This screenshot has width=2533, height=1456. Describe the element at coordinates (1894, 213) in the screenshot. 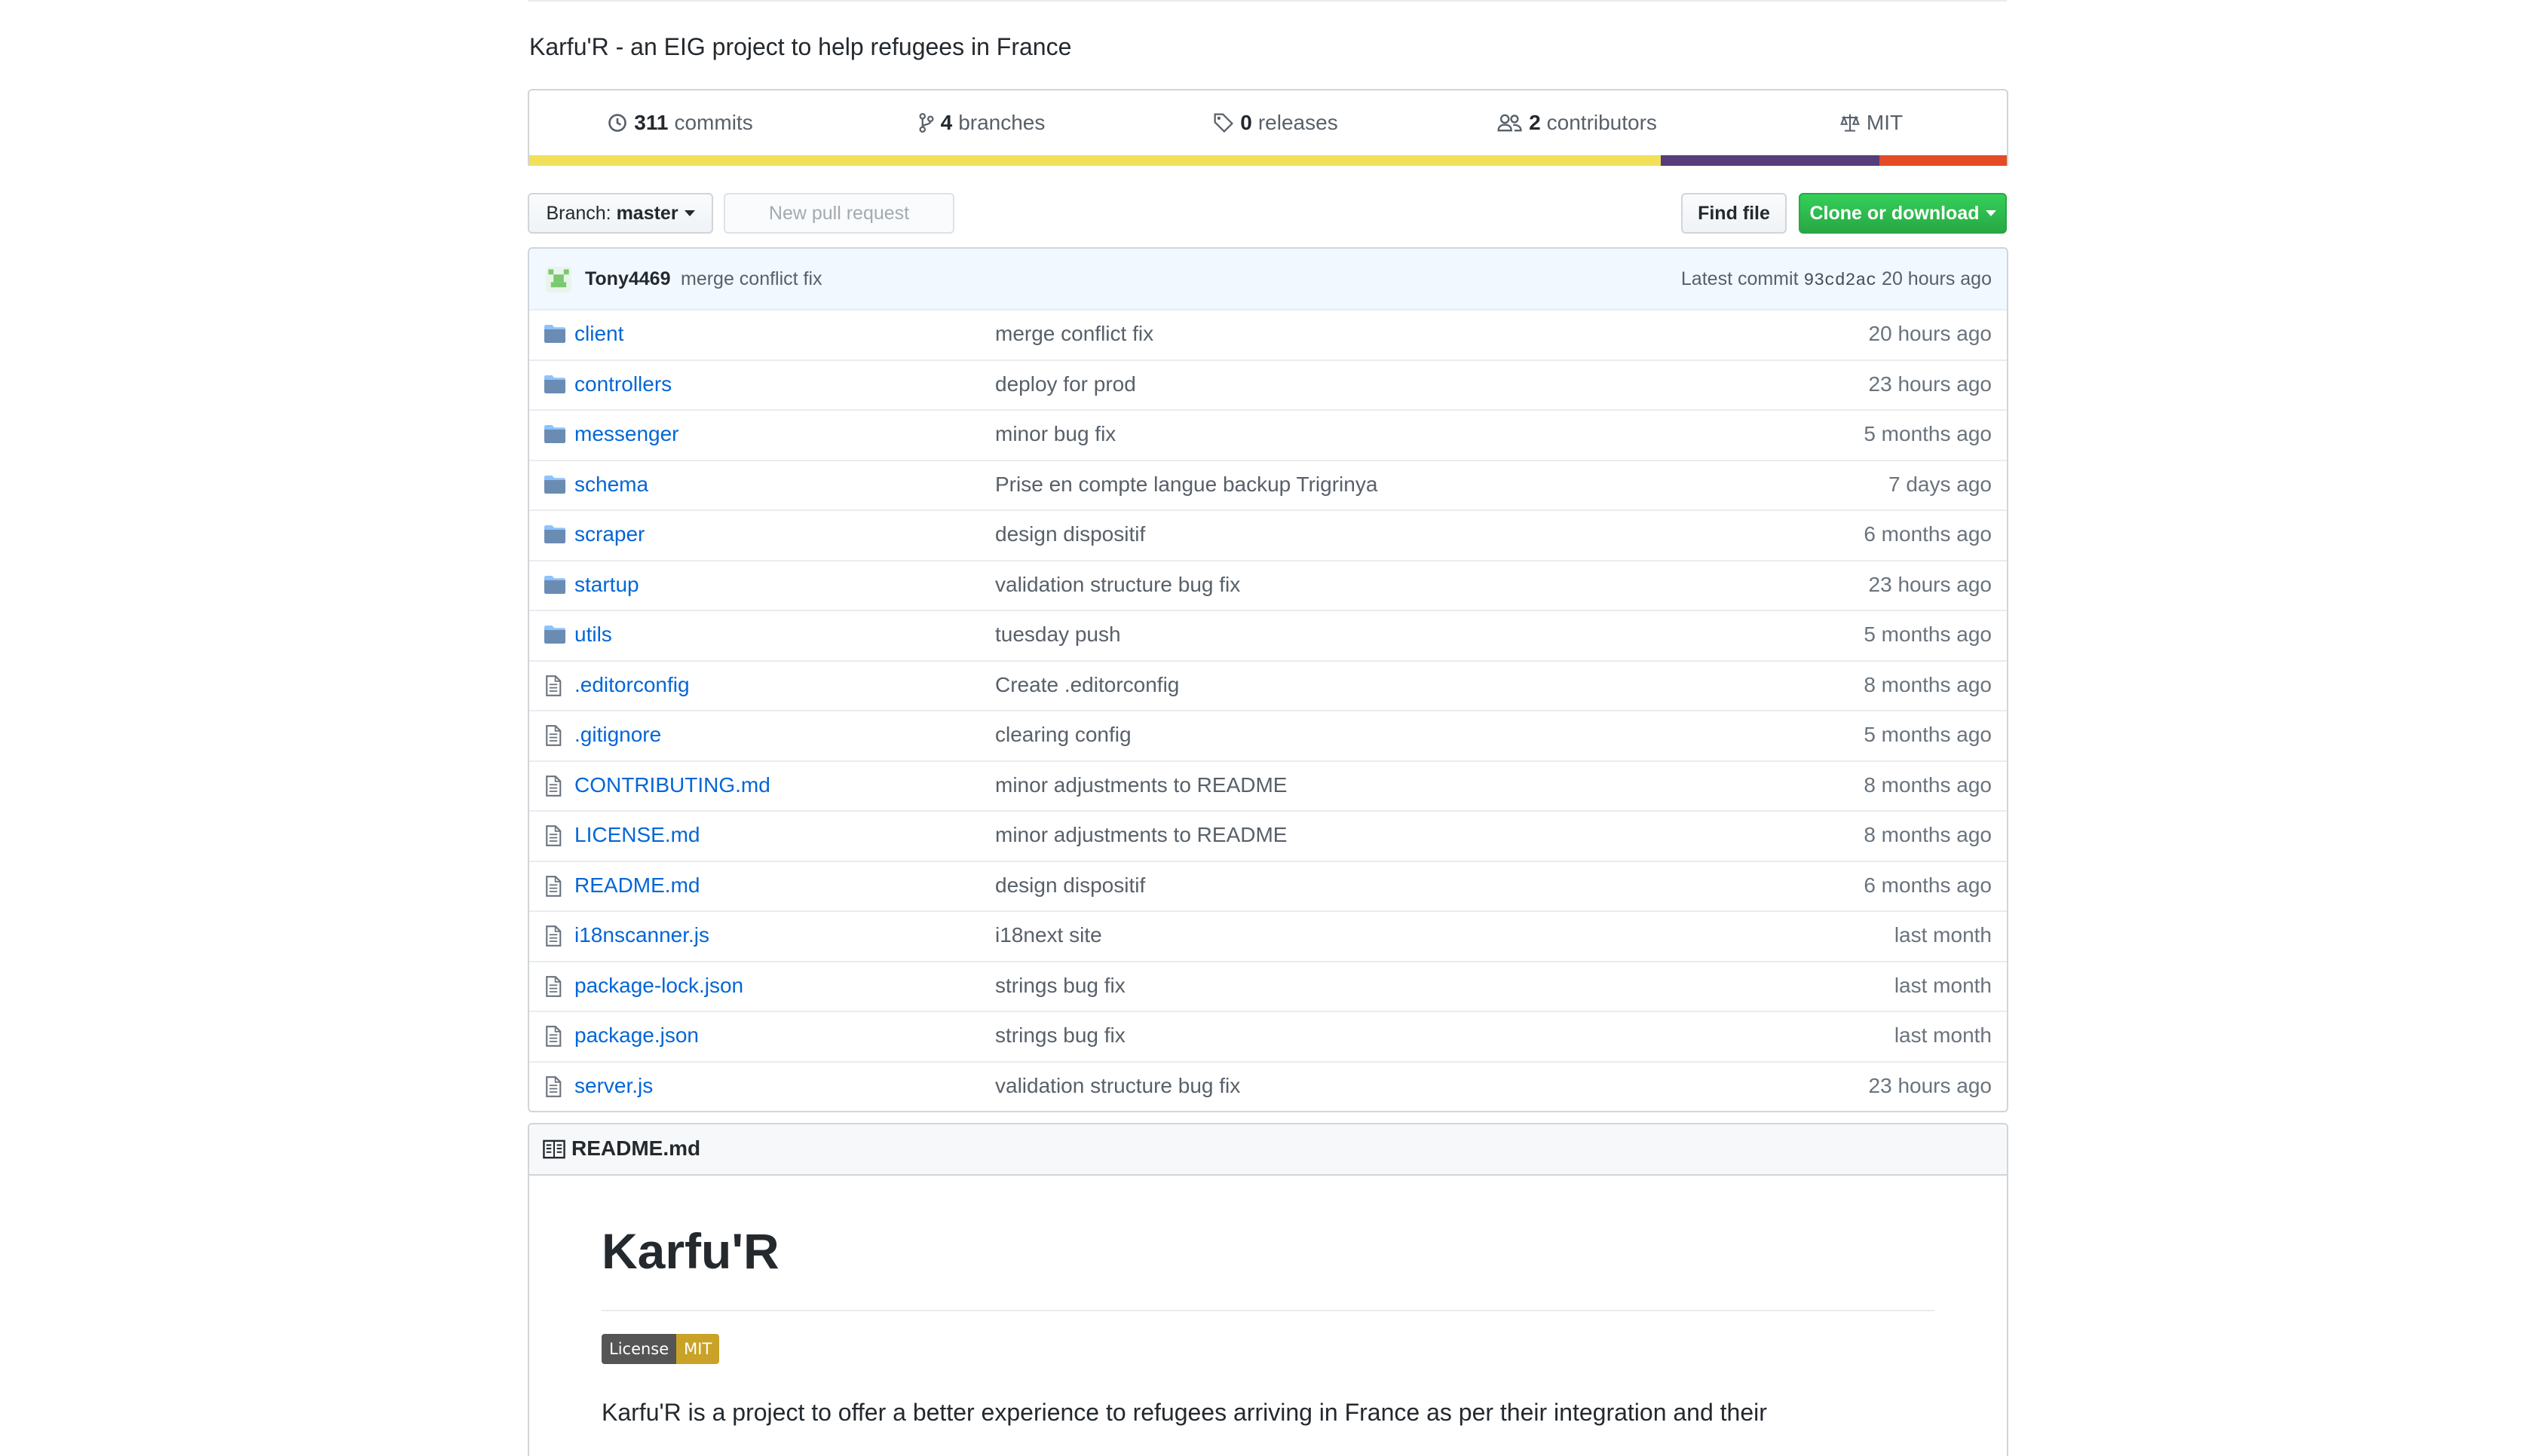

I see `clone-label: Clone or download` at that location.